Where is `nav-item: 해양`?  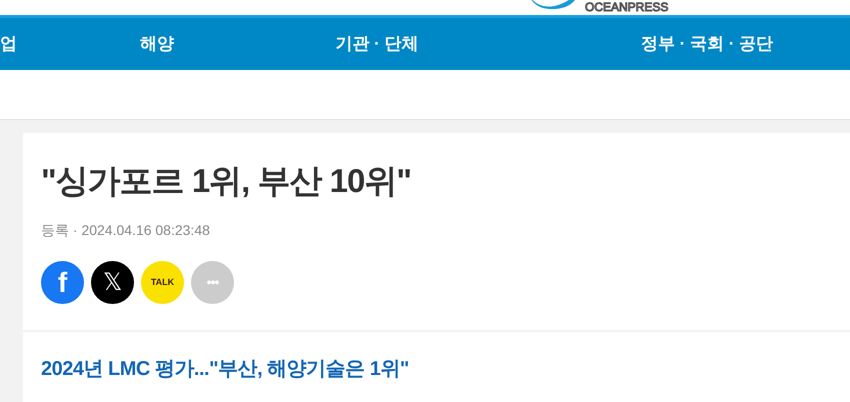
nav-item: 해양 is located at coordinates (157, 44).